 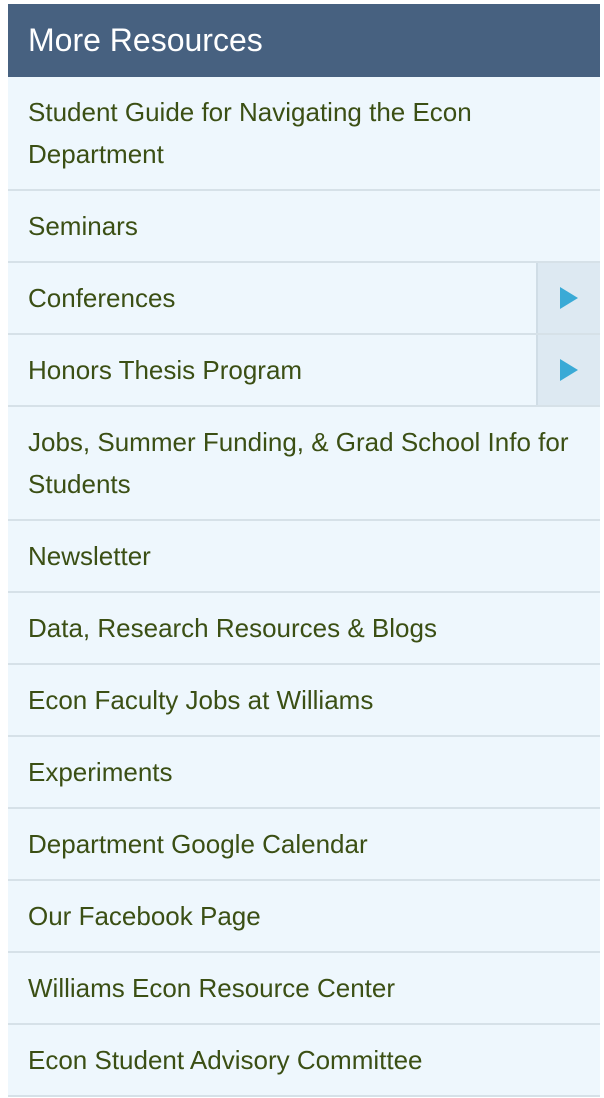 I want to click on honors-thesis-expand-button, so click(x=568, y=370).